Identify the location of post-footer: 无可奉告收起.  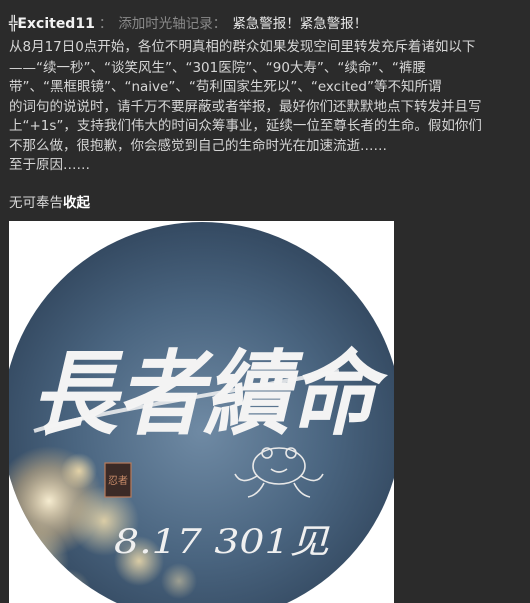
(49, 203).